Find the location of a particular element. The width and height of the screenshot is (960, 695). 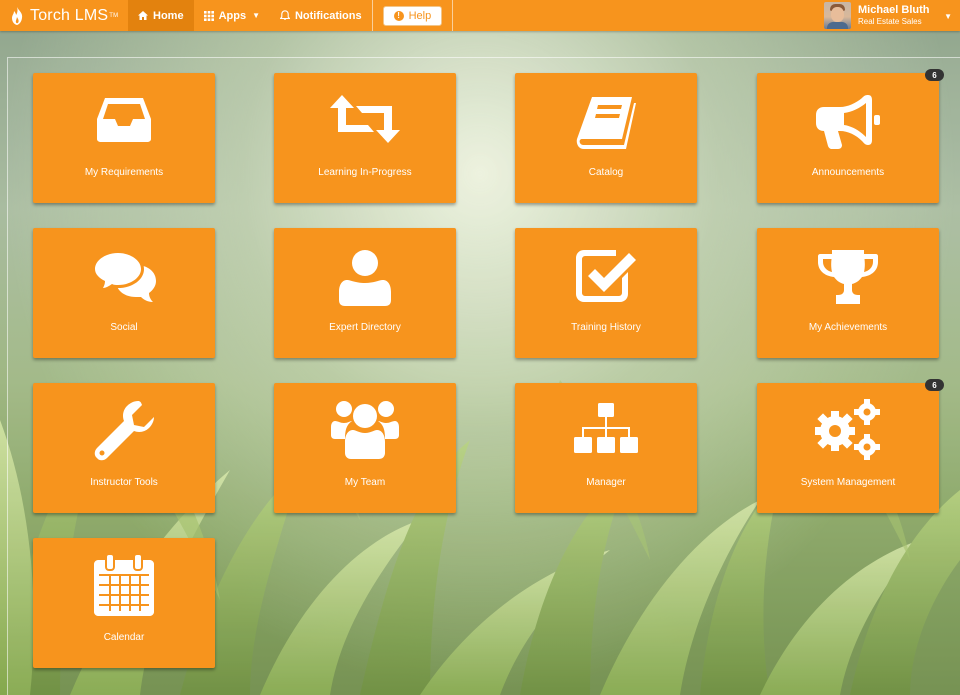

gears-icon is located at coordinates (847, 429).